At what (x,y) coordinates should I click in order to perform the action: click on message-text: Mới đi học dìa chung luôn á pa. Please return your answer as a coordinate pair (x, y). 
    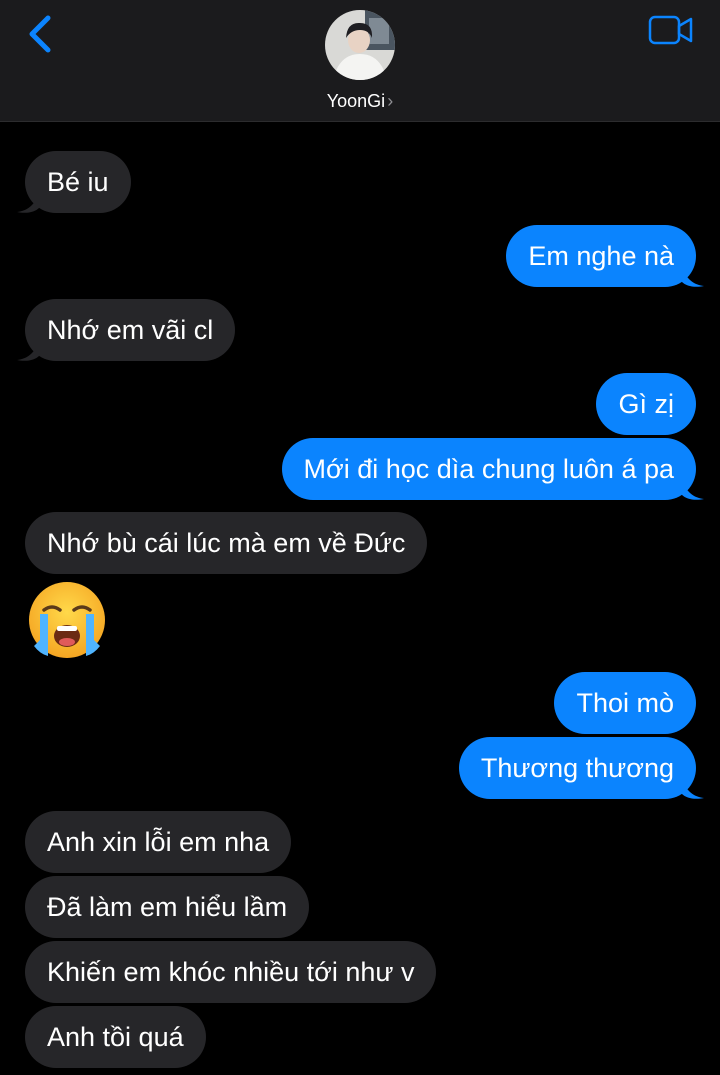
    Looking at the image, I should click on (488, 469).